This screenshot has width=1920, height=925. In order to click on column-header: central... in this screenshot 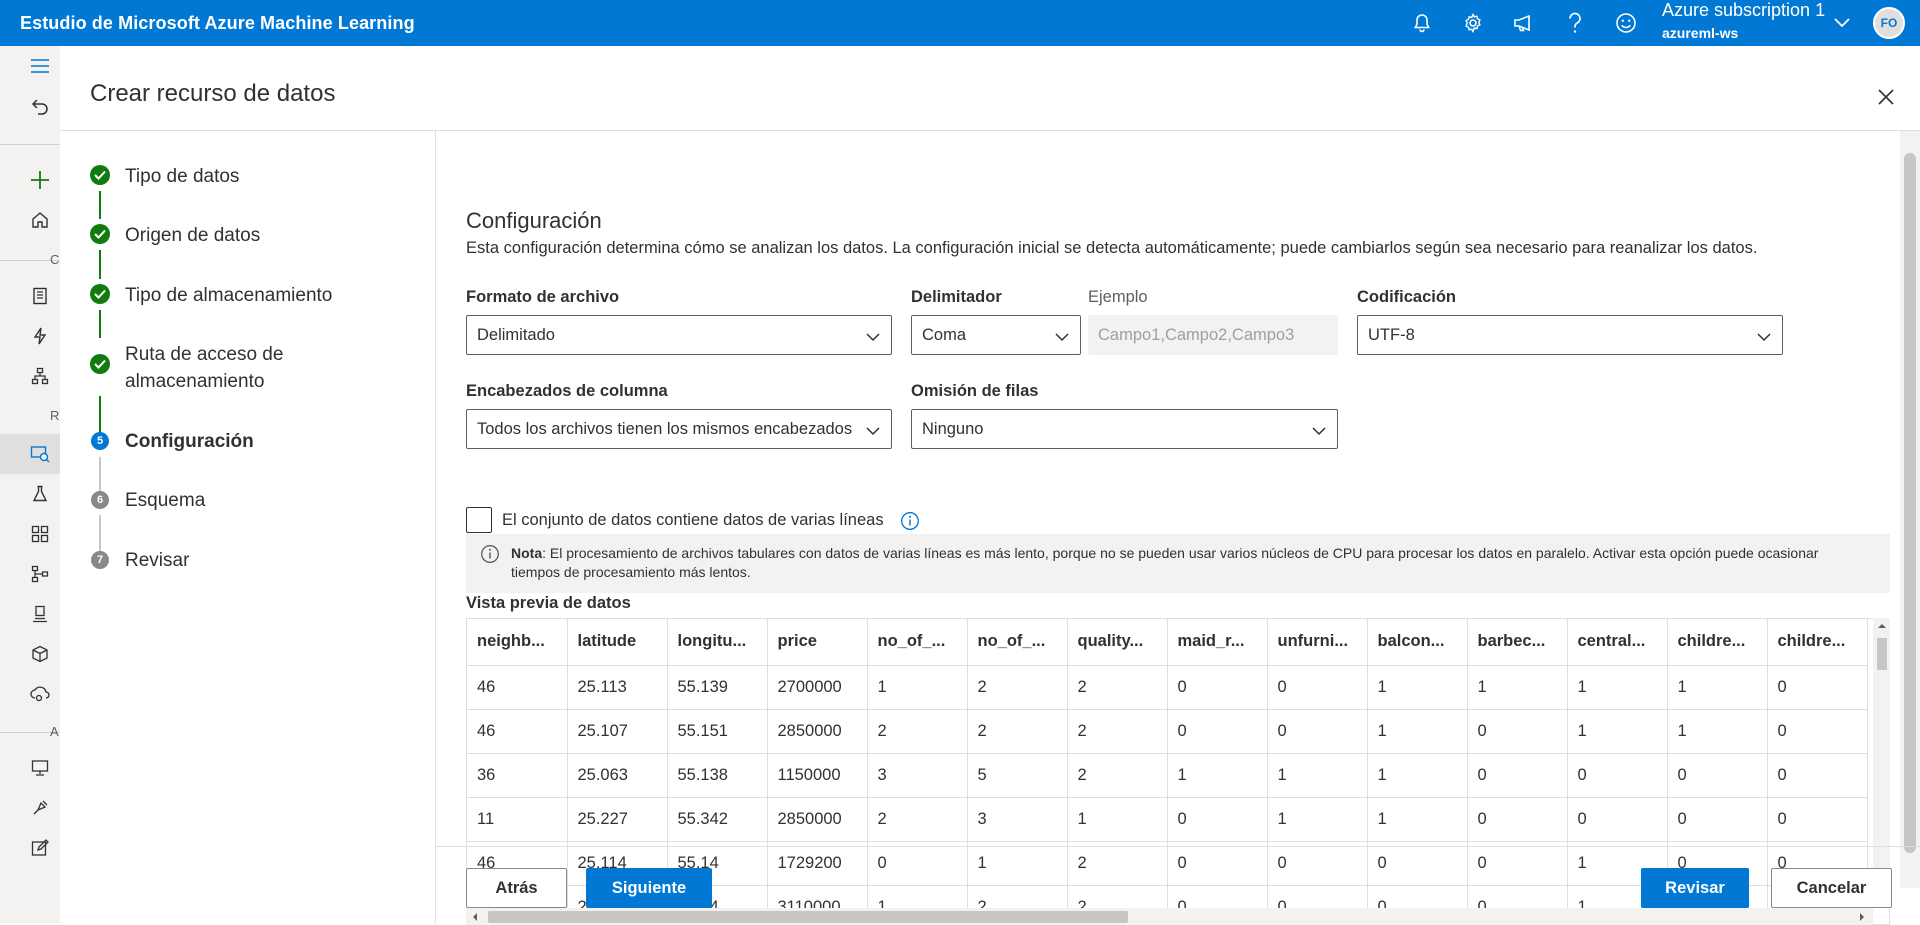, I will do `click(1617, 642)`.